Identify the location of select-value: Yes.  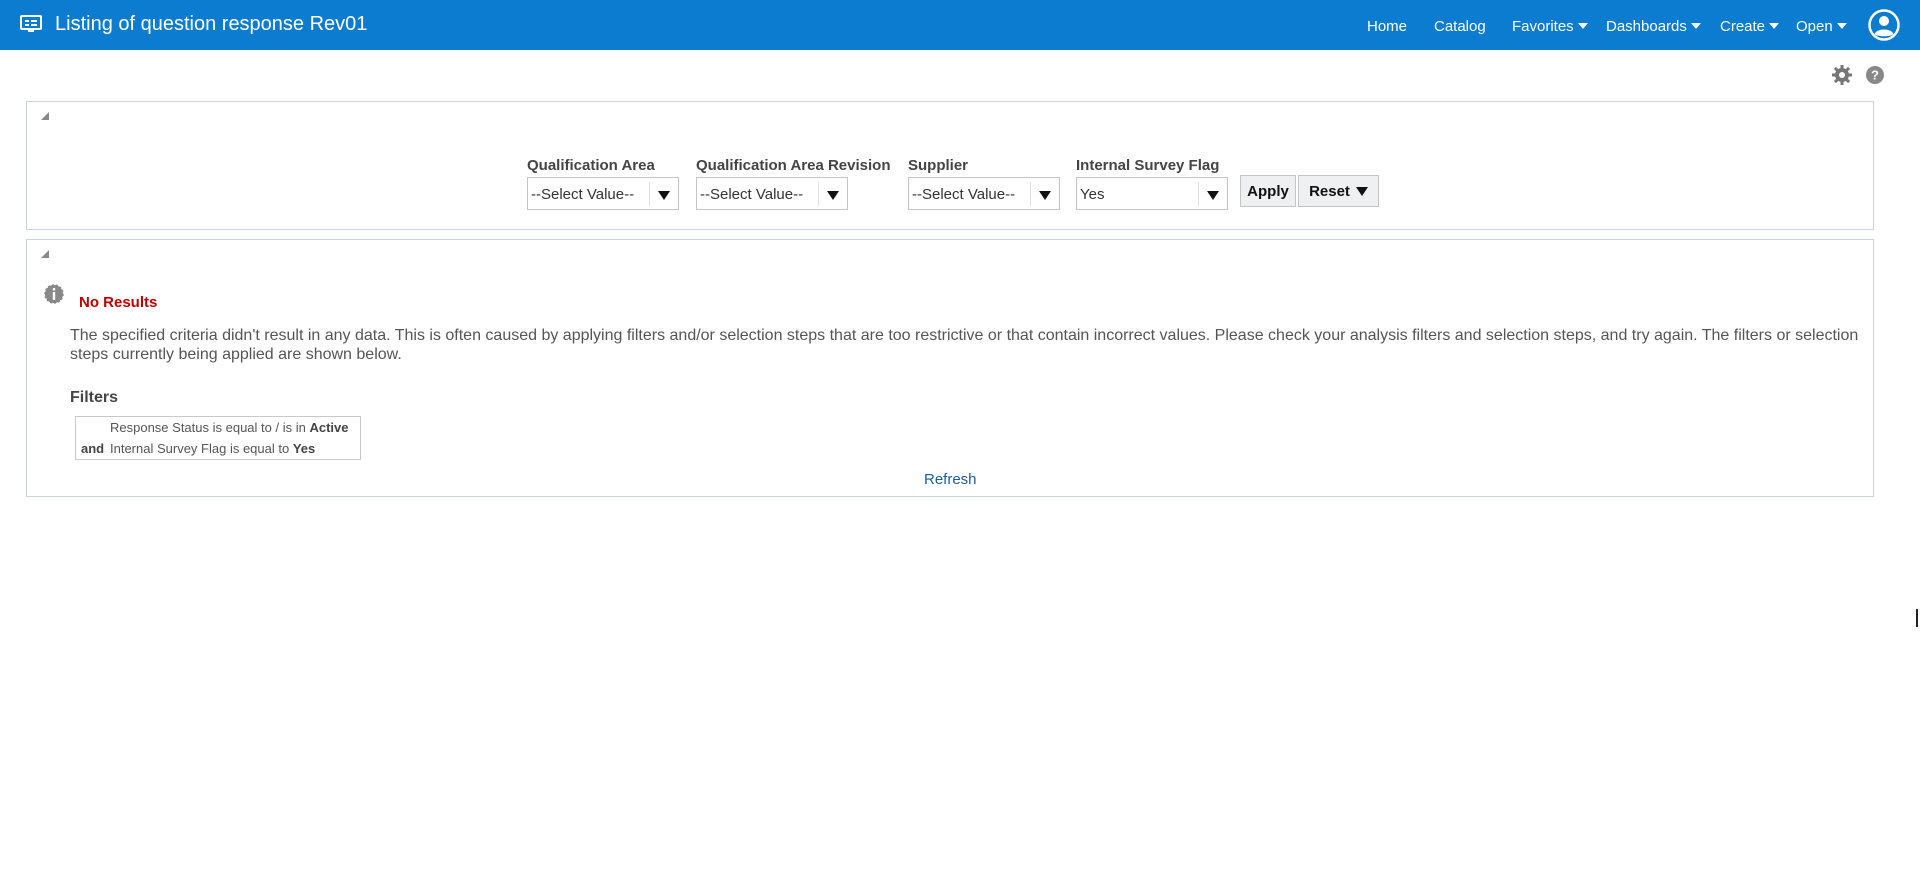
(1092, 194).